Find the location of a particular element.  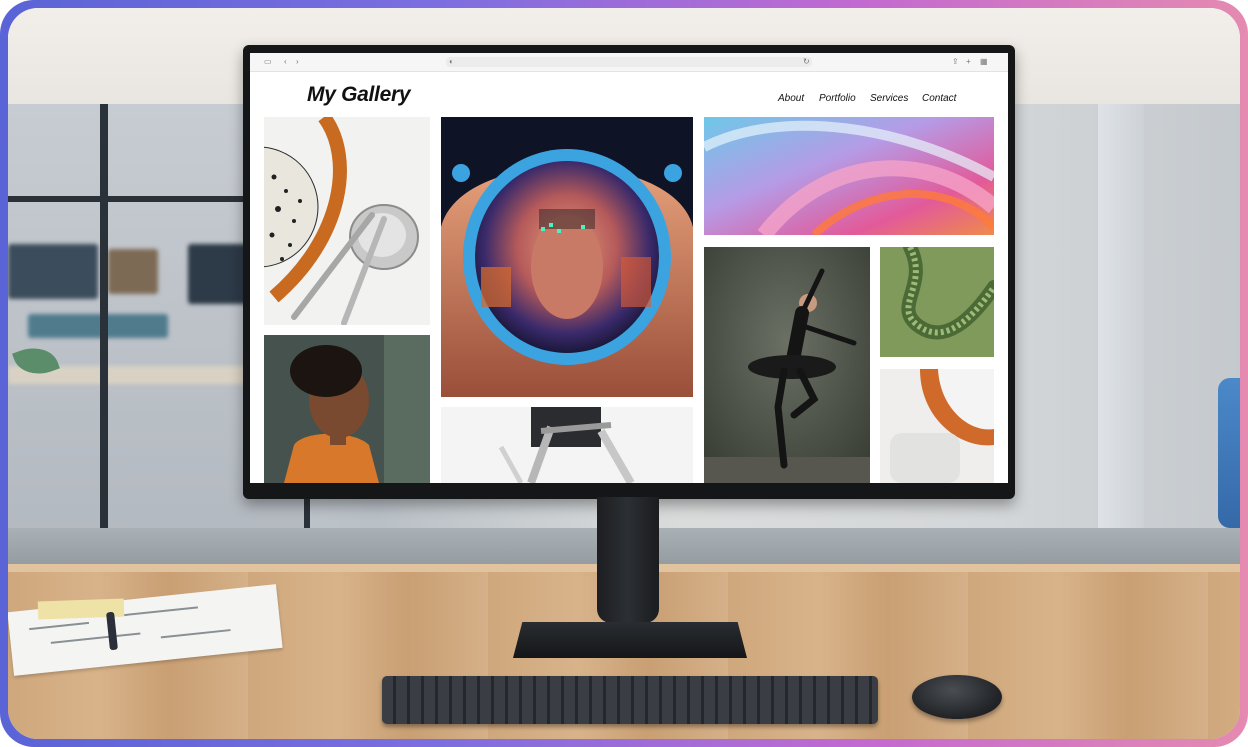

window-frame is located at coordinates (104, 334).